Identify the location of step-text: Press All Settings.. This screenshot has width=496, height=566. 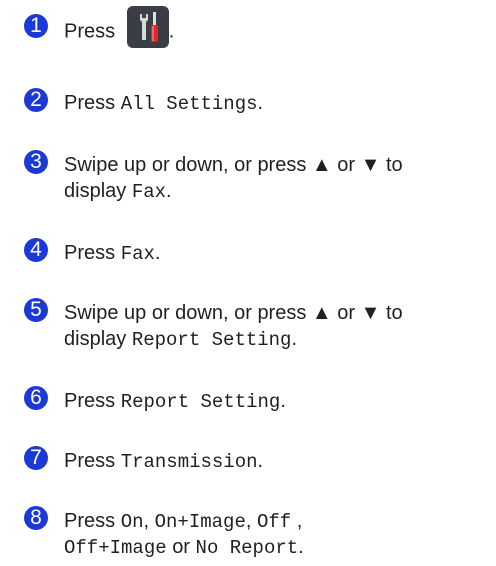
(163, 103).